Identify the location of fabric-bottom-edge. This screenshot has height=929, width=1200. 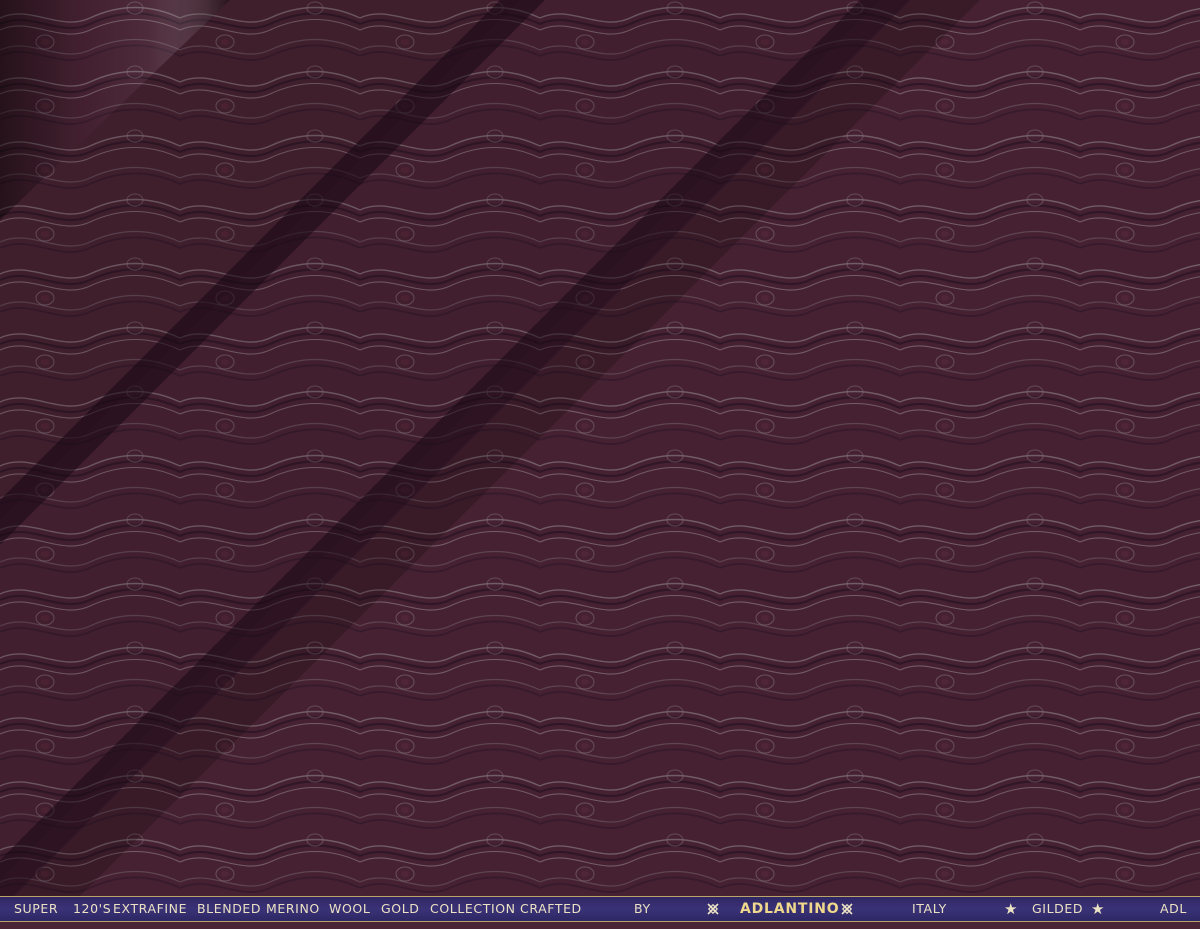
(600, 925).